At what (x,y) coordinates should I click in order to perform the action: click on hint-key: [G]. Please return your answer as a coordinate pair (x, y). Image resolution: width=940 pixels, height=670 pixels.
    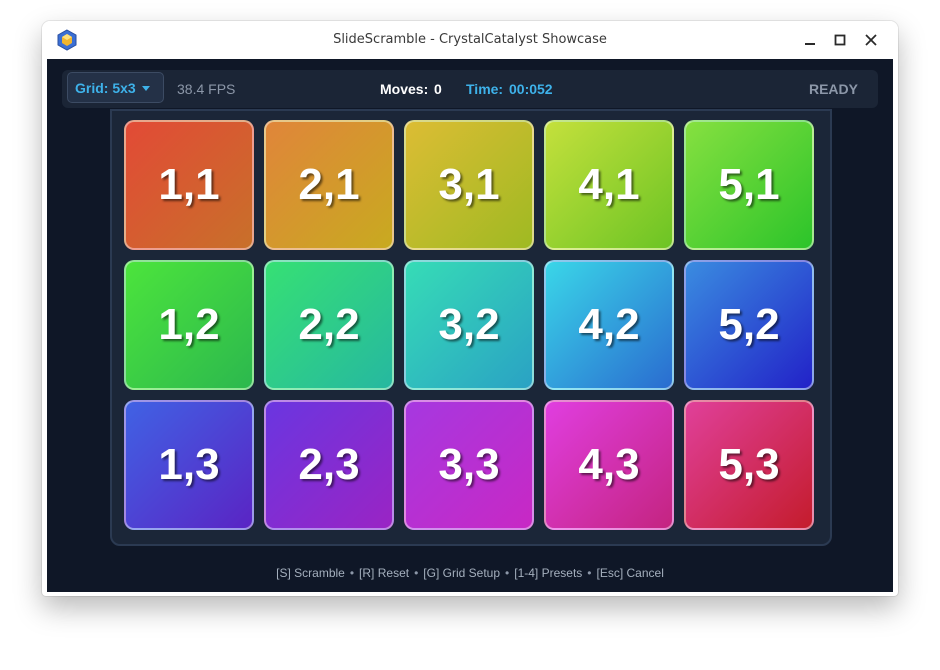
    Looking at the image, I should click on (431, 573).